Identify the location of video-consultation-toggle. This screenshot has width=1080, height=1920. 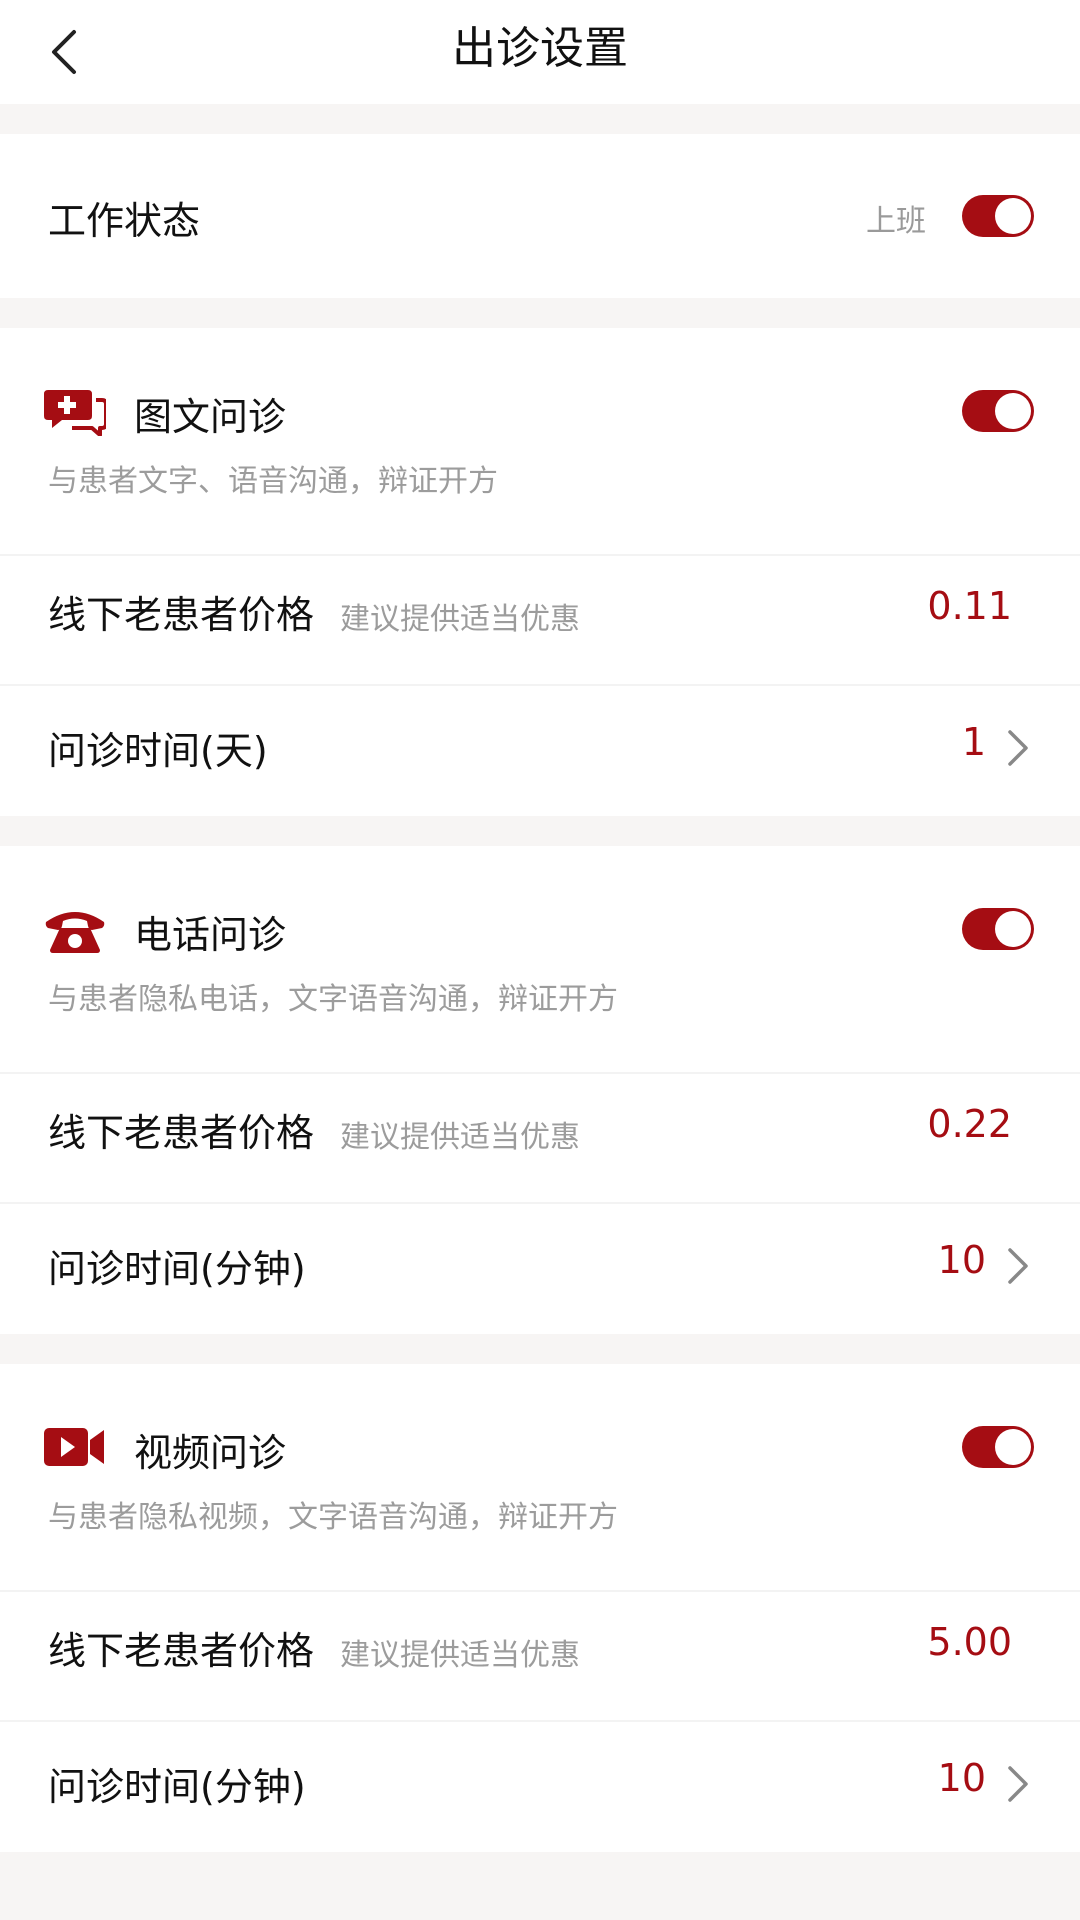
(998, 1447).